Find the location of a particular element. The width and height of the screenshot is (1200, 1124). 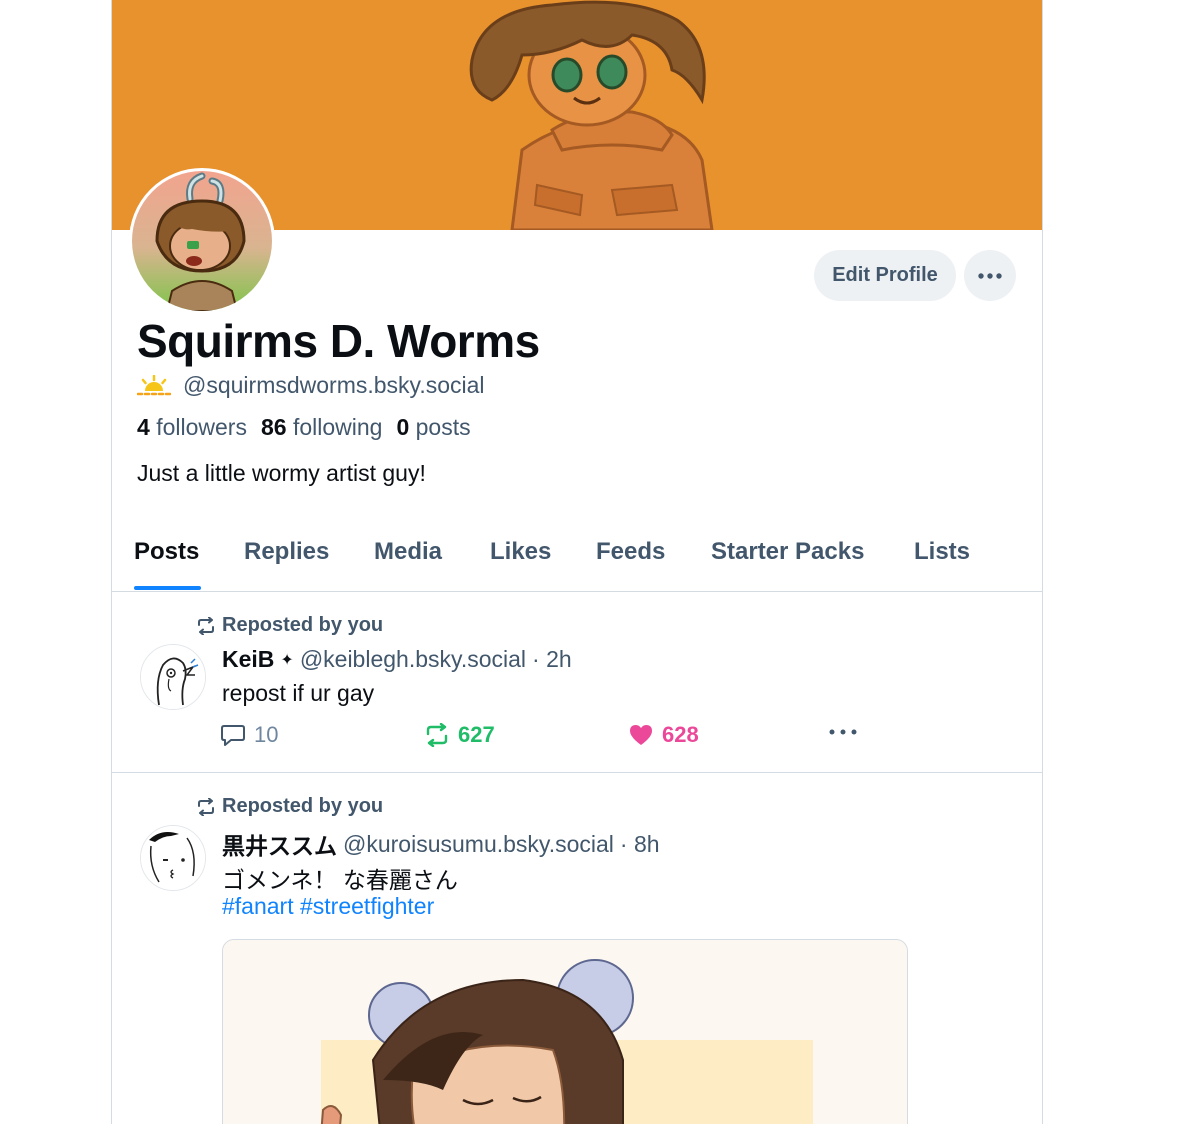

reply-button: 10 is located at coordinates (249, 735).